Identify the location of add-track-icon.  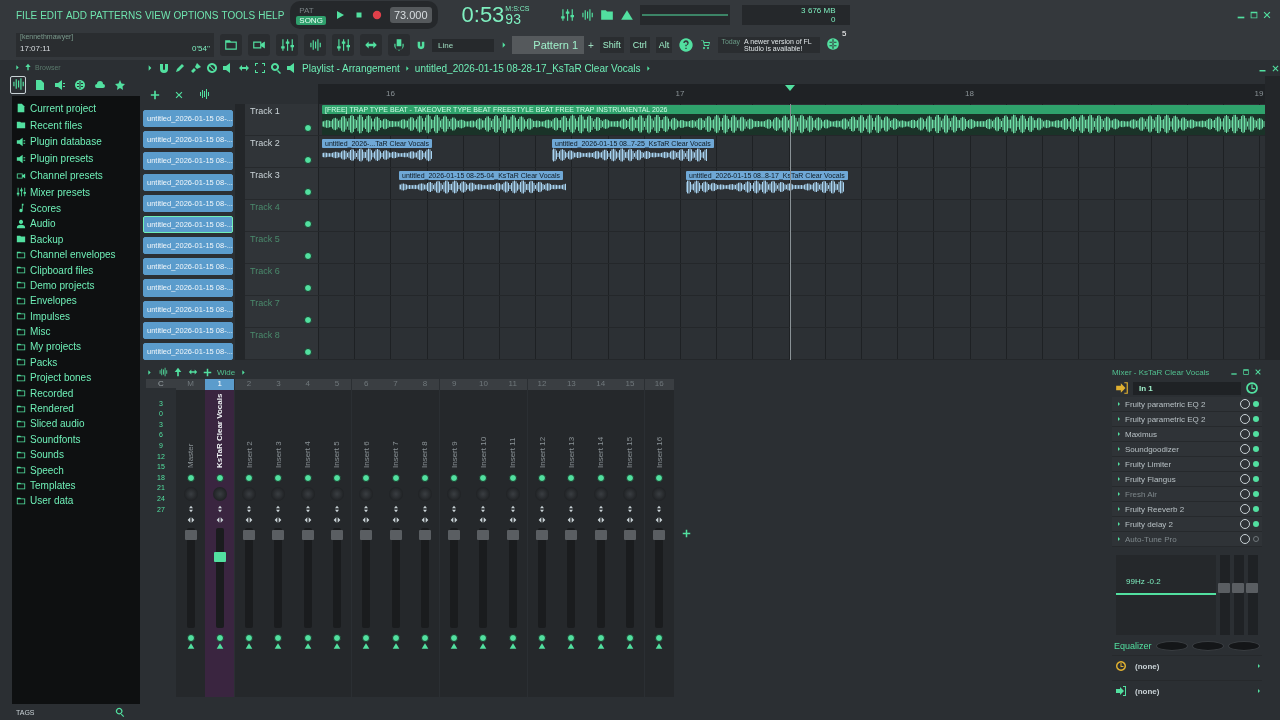
(687, 533).